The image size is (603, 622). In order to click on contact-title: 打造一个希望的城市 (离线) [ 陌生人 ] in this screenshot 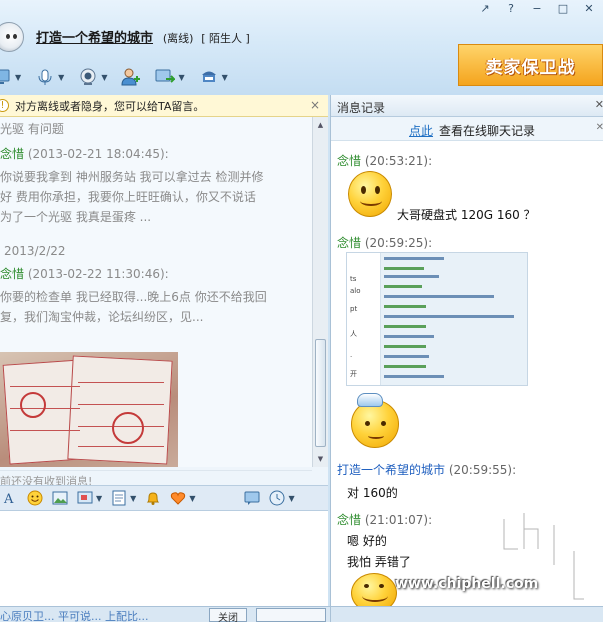, I will do `click(143, 36)`.